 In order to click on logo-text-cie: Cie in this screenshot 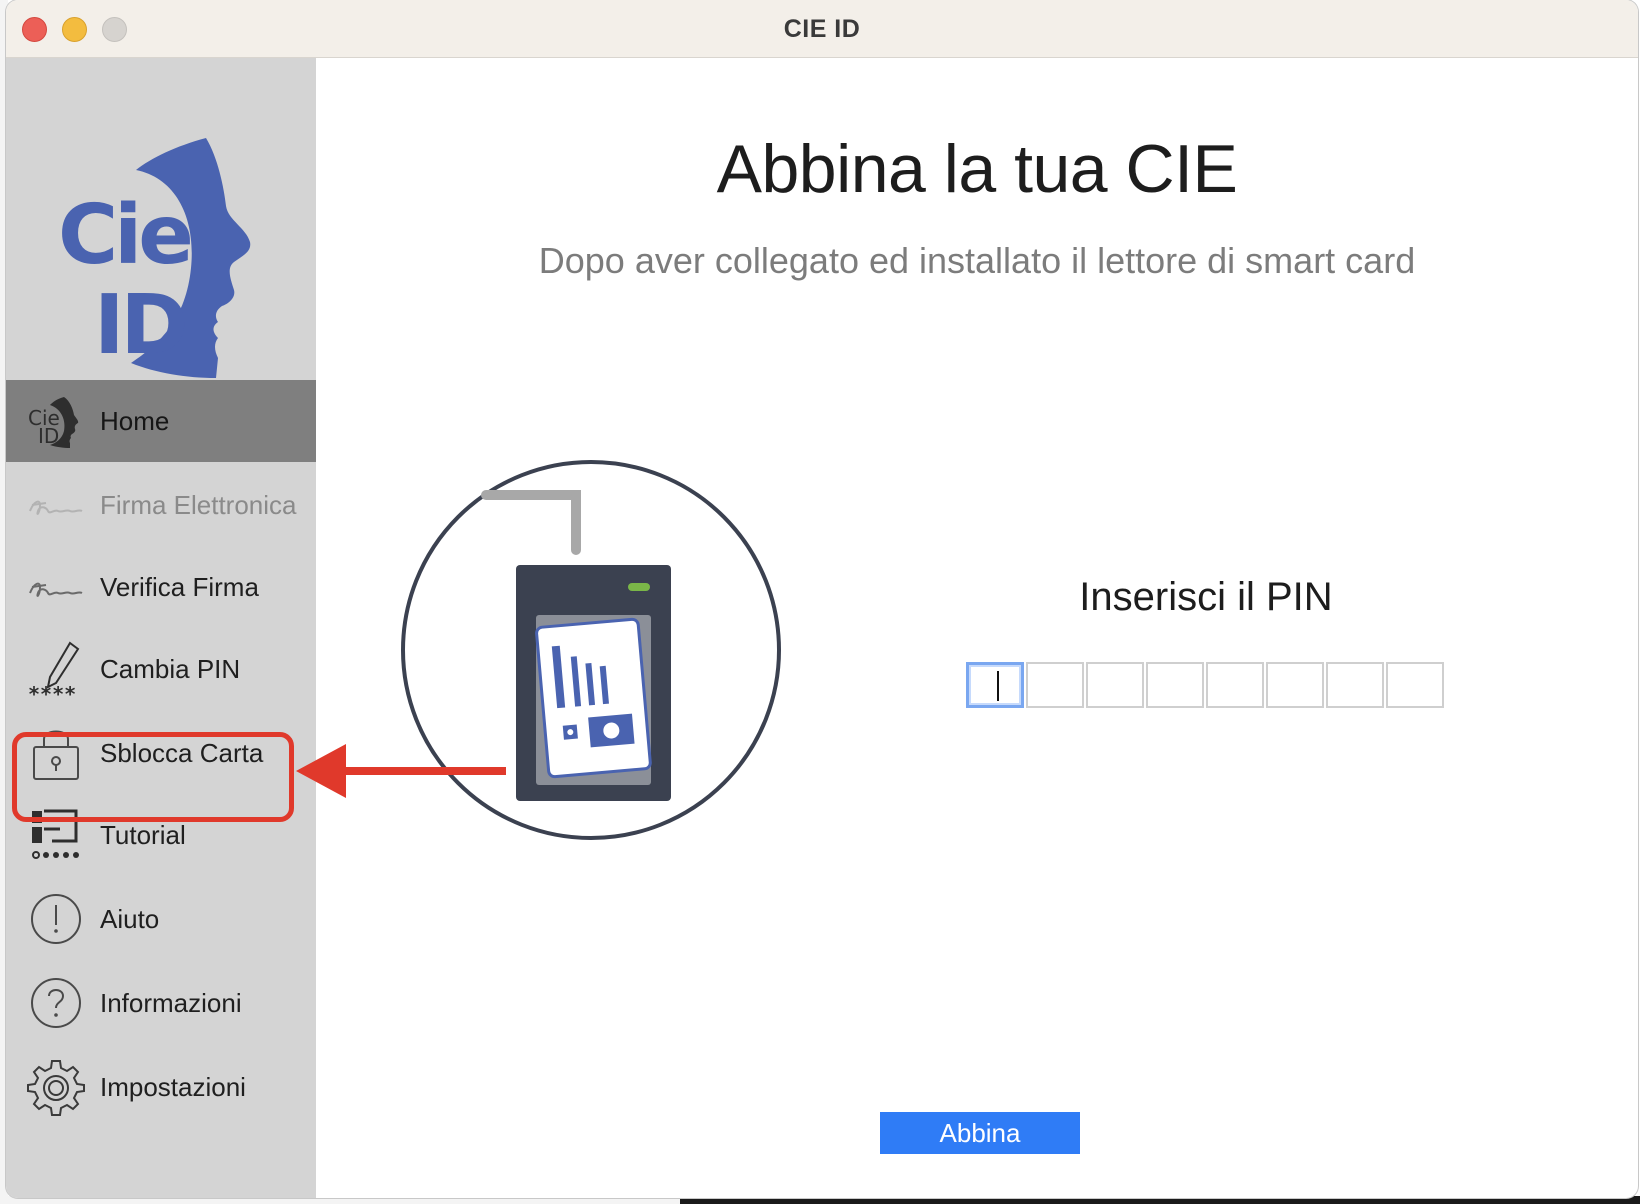, I will do `click(124, 235)`.